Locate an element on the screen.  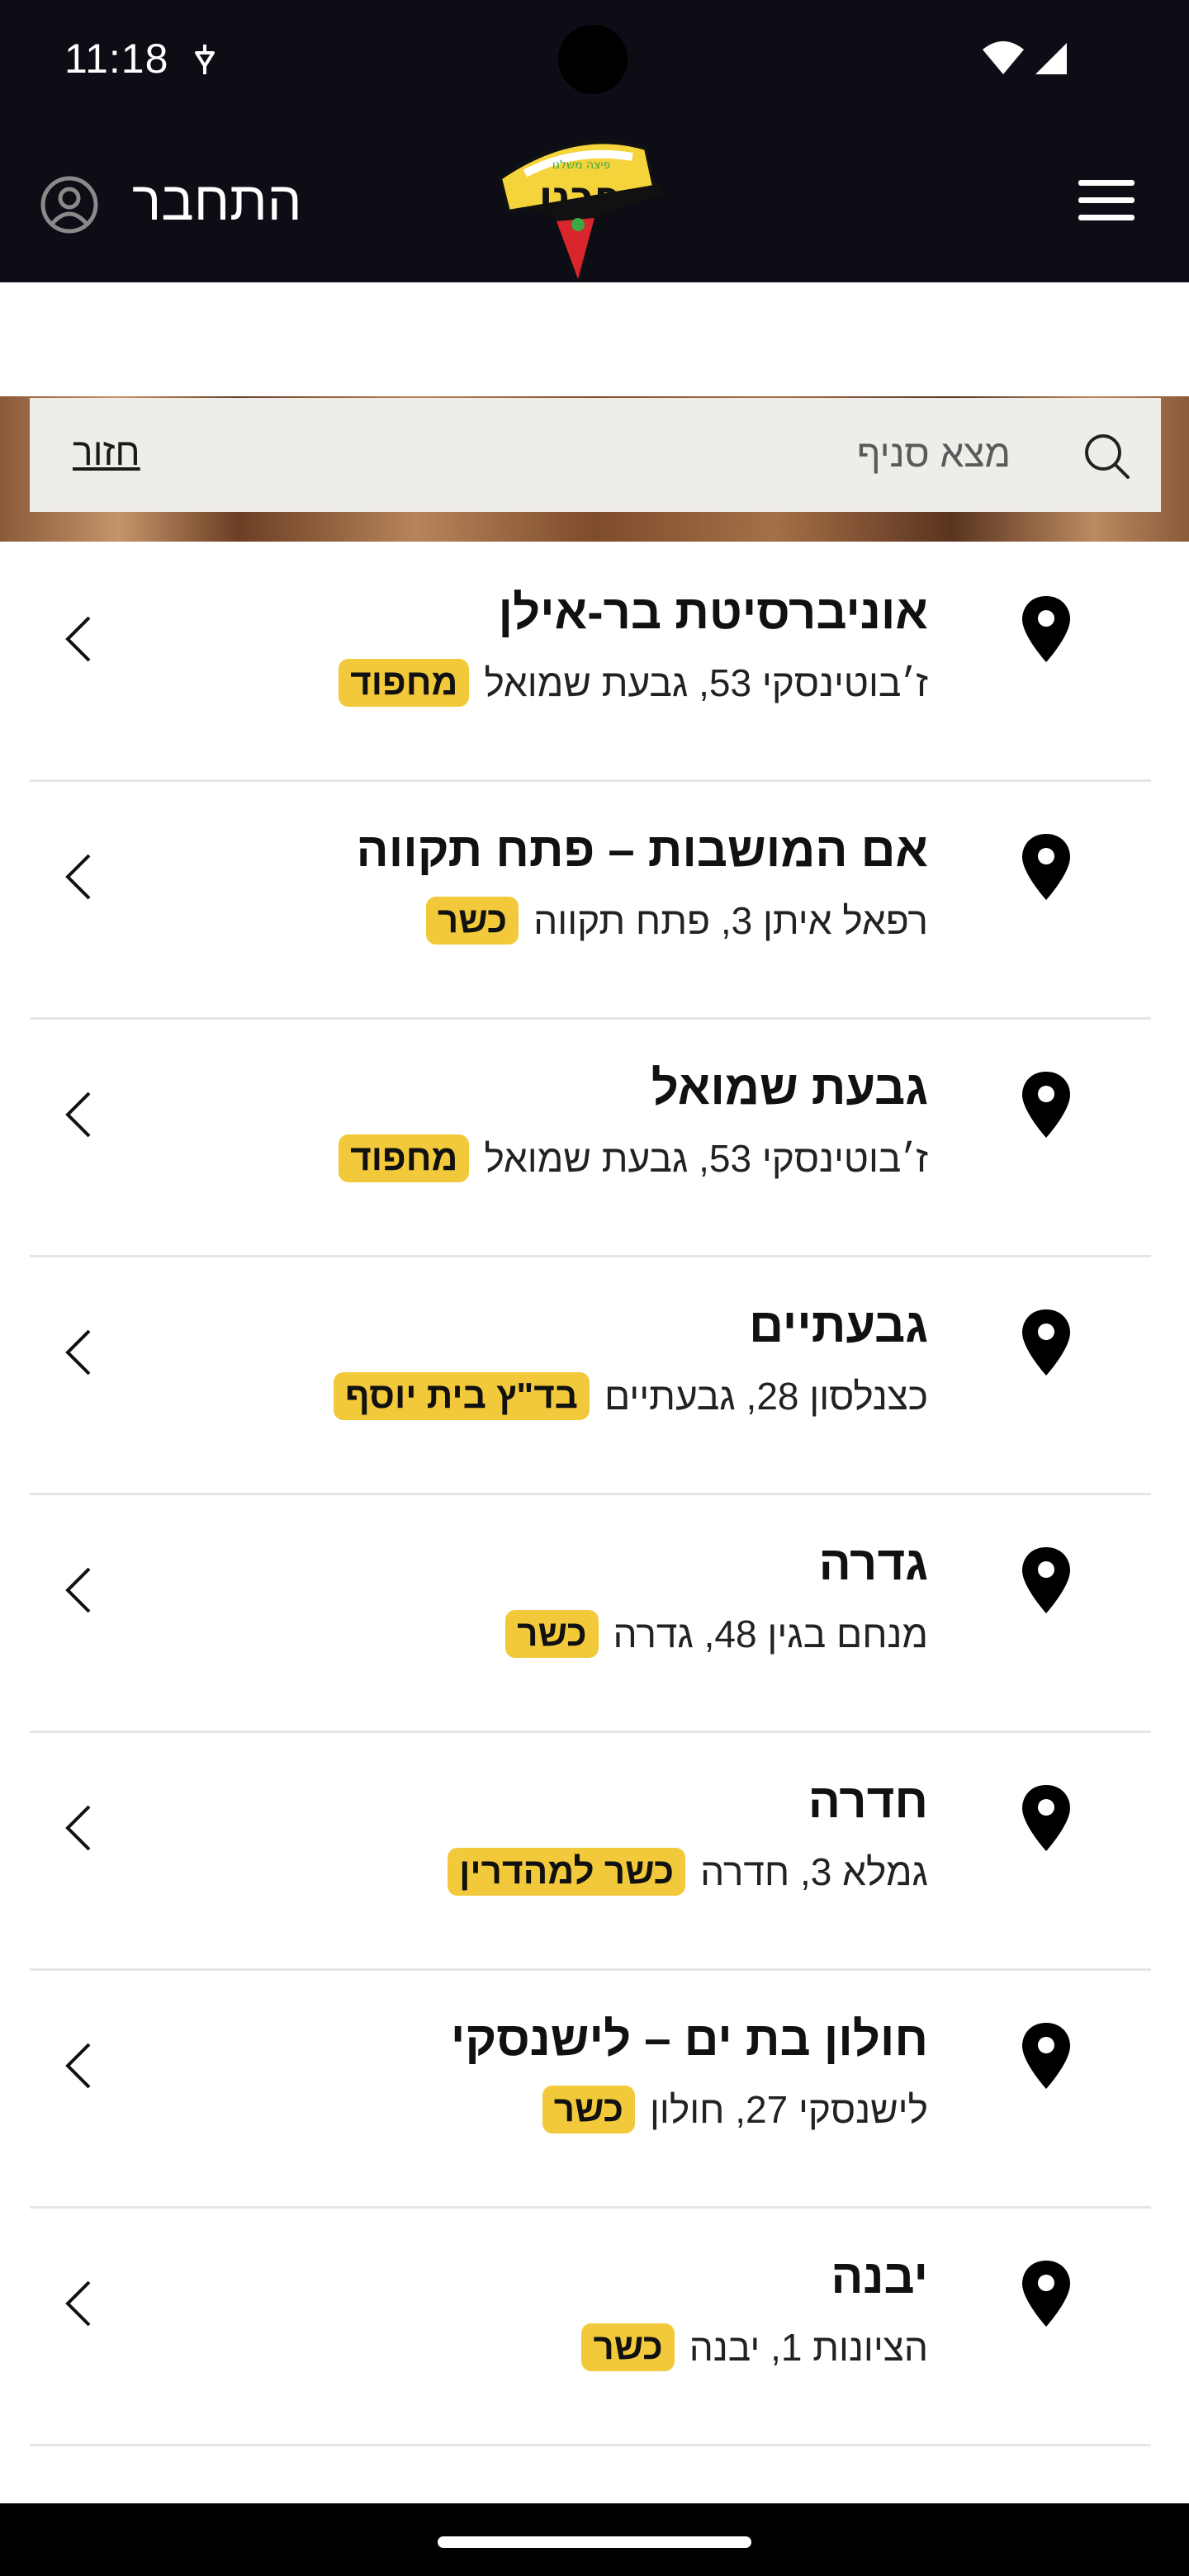
branch-item: יבנה הציונות 1, יבנה כשר is located at coordinates (590, 2327).